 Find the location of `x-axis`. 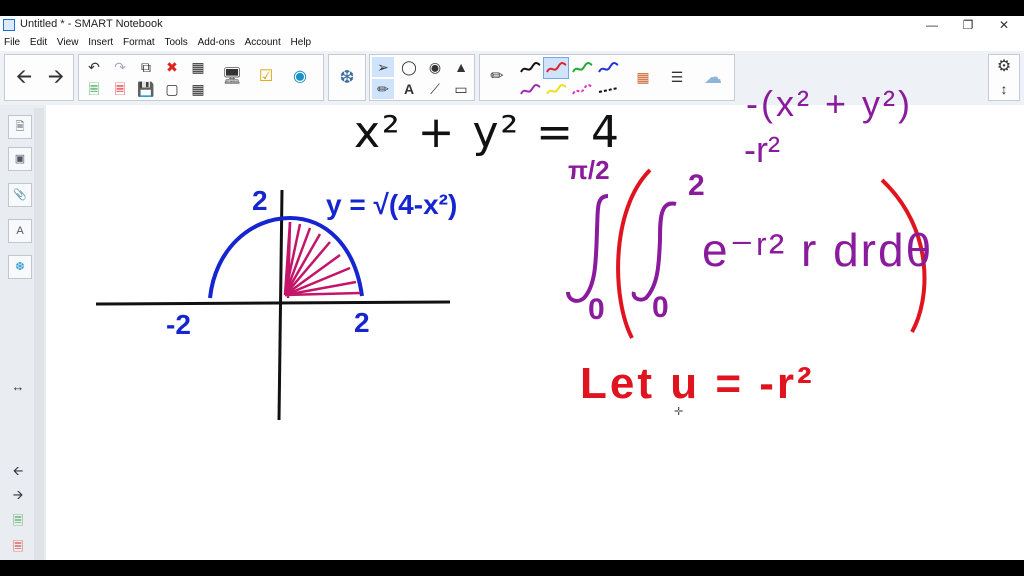

x-axis is located at coordinates (273, 303).